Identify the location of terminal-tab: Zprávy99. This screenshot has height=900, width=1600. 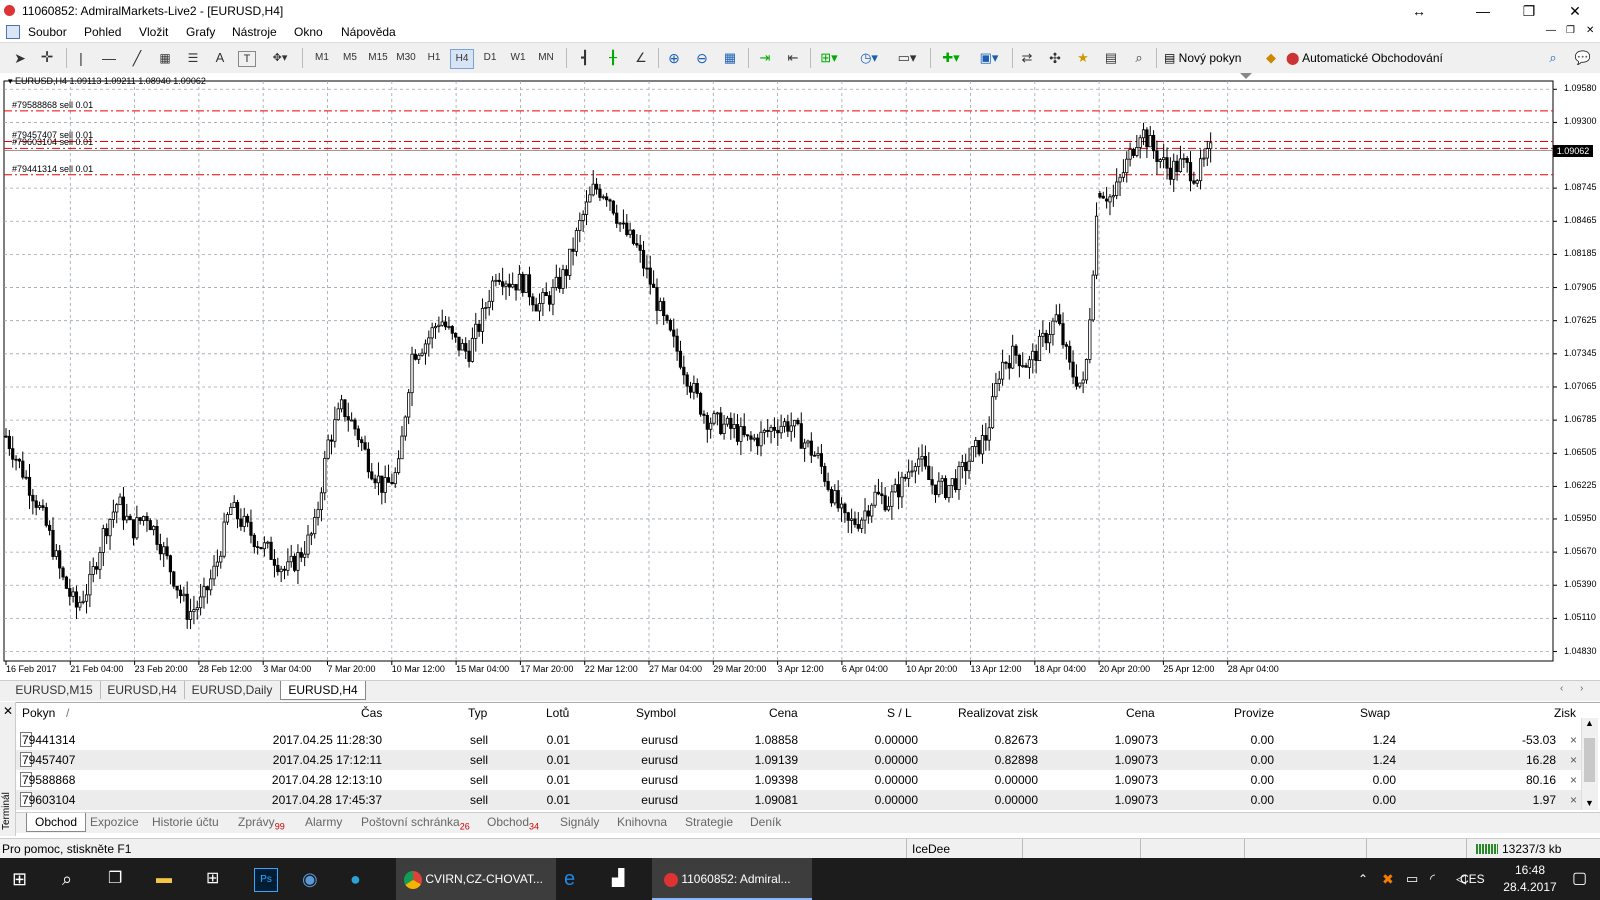
(261, 823).